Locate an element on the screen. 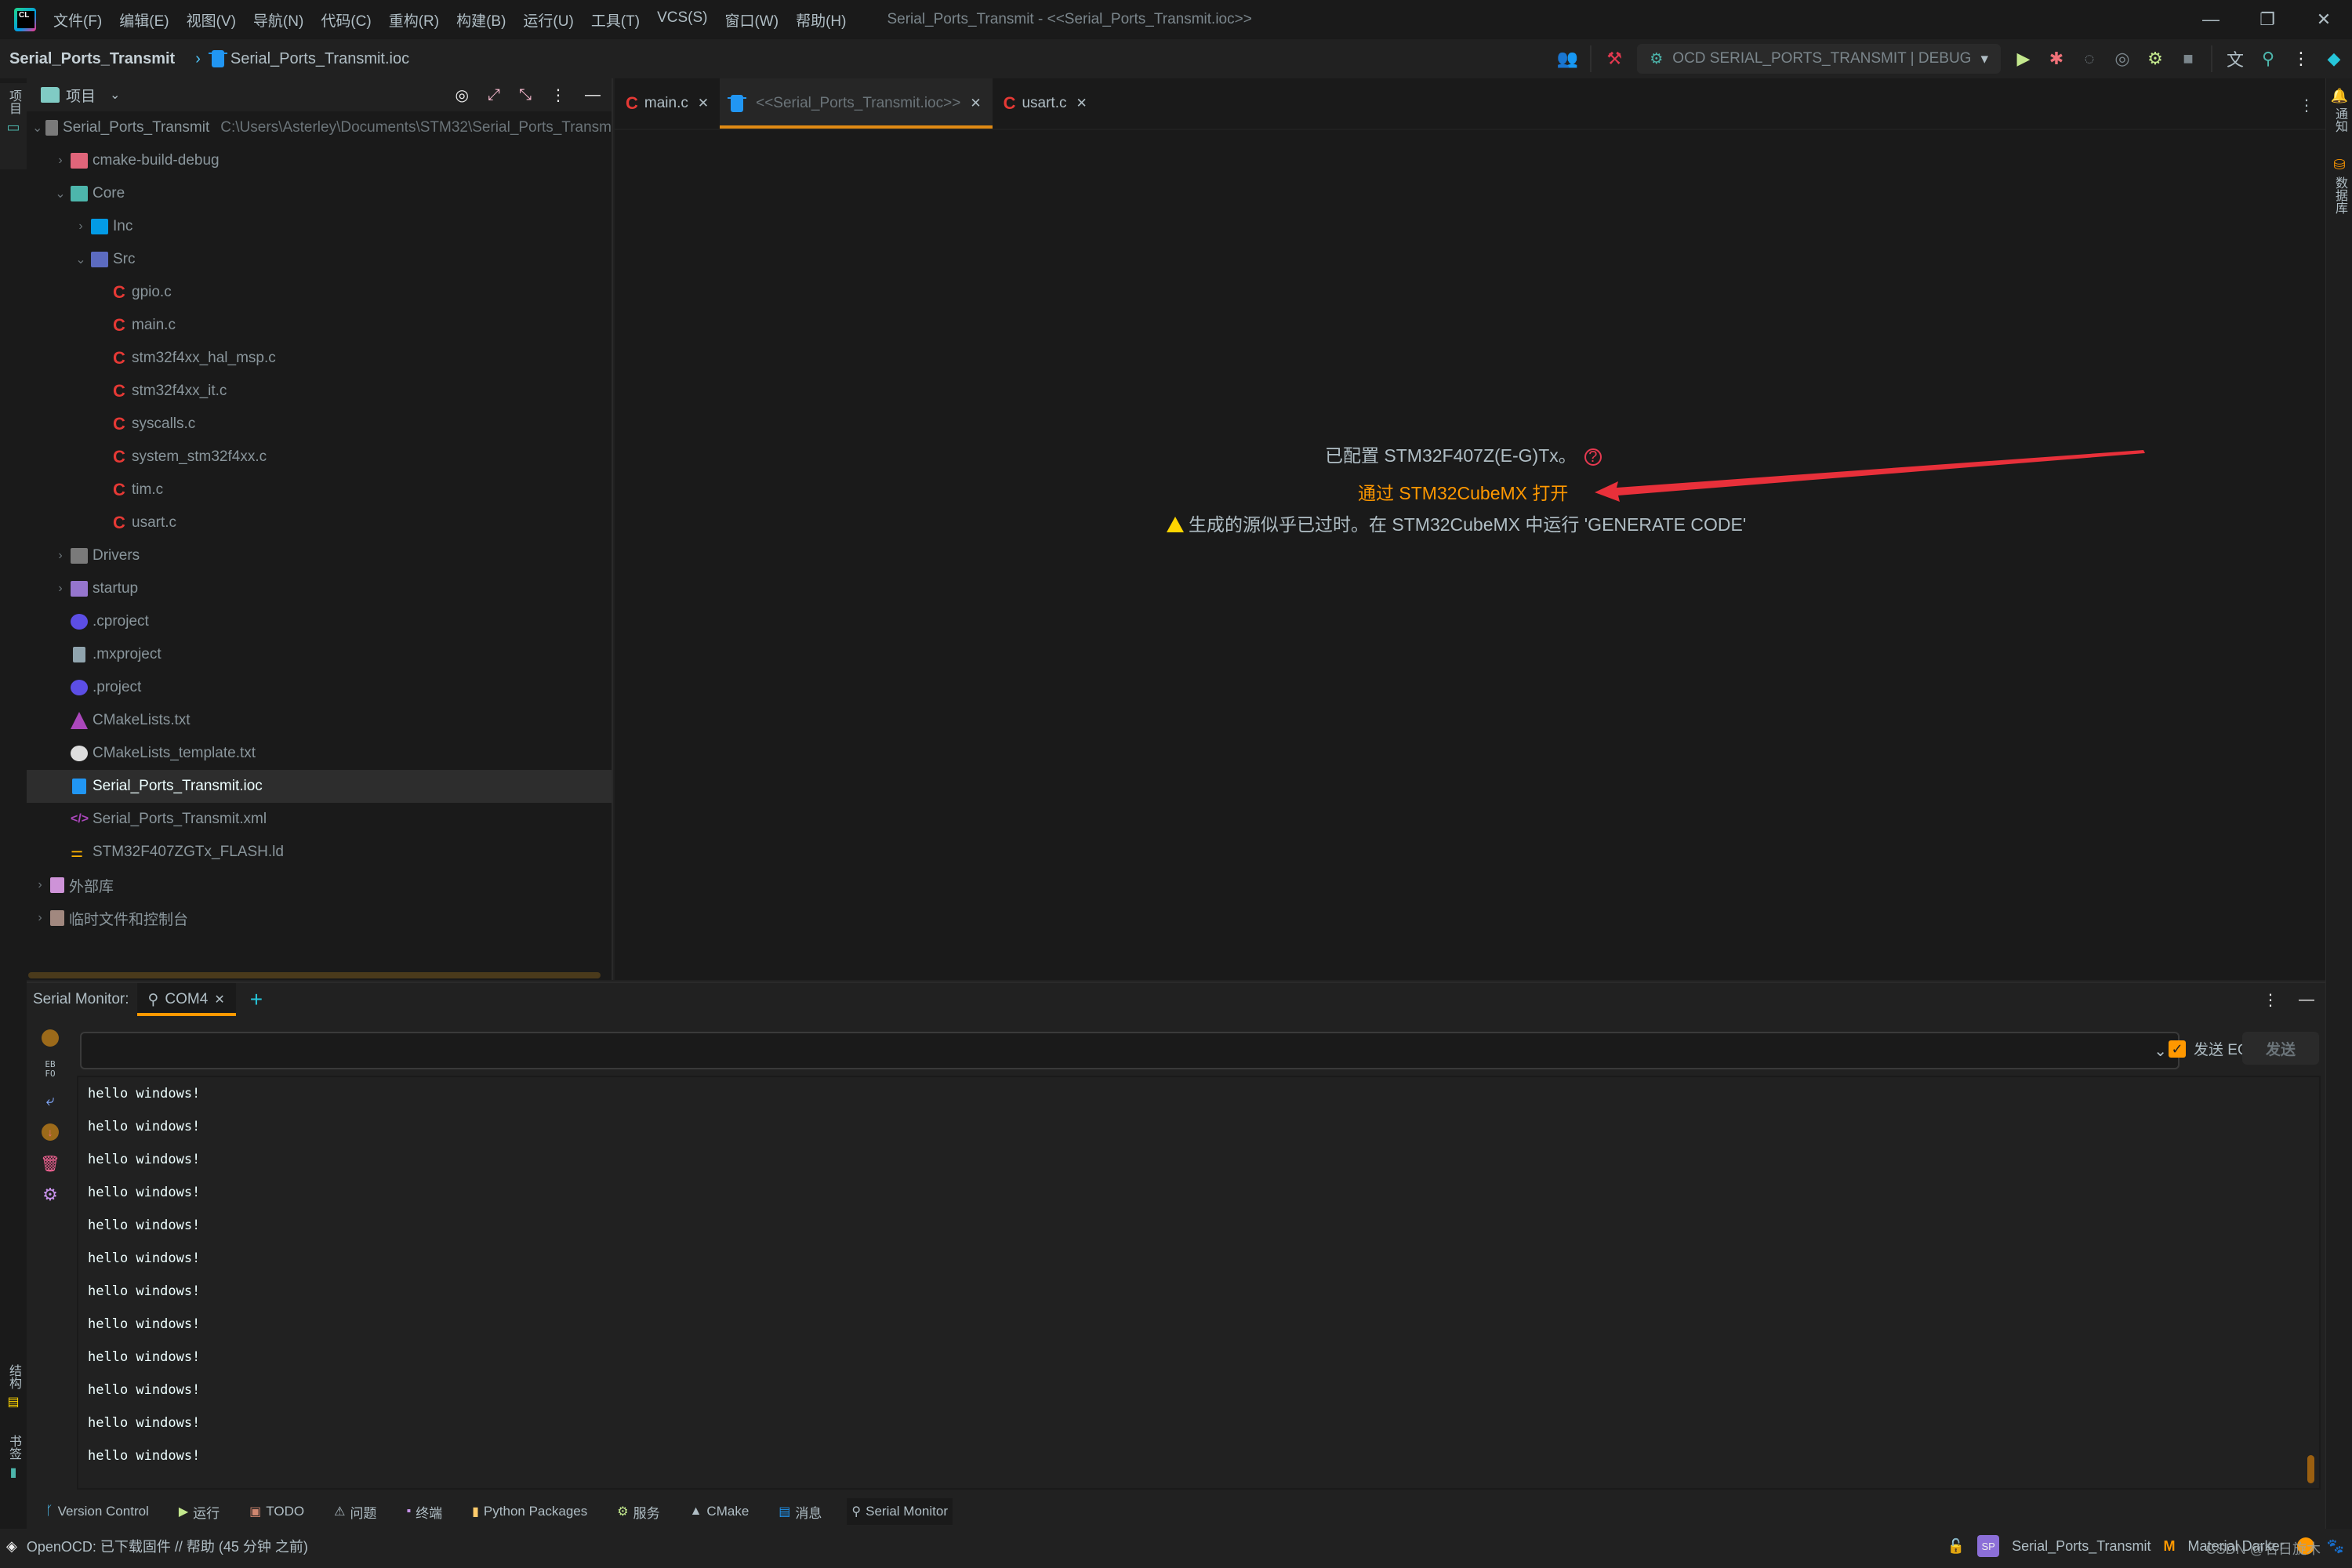 The height and width of the screenshot is (1568, 2352). tree-item: ⌄ Core is located at coordinates (319, 193).